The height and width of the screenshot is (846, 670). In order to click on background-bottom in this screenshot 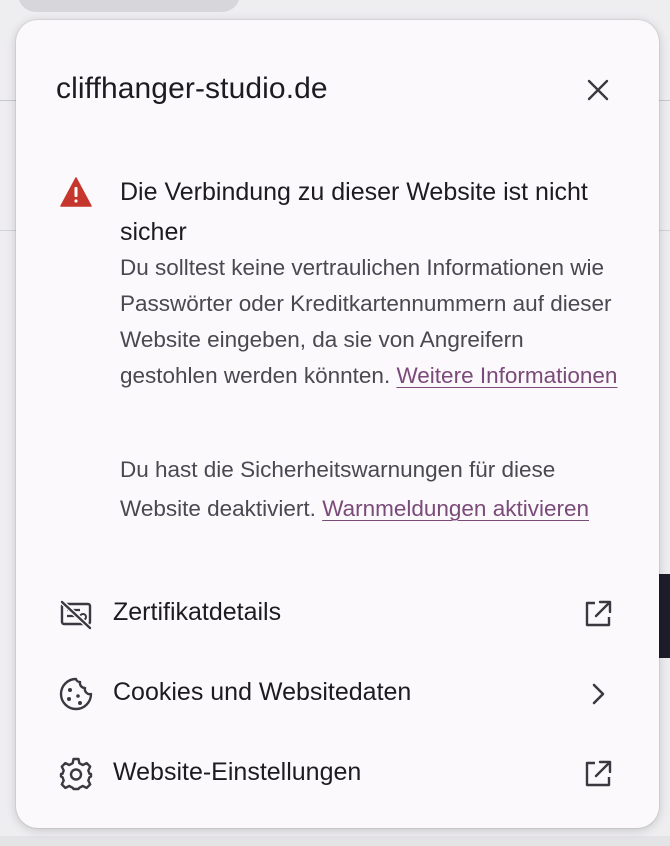, I will do `click(335, 841)`.